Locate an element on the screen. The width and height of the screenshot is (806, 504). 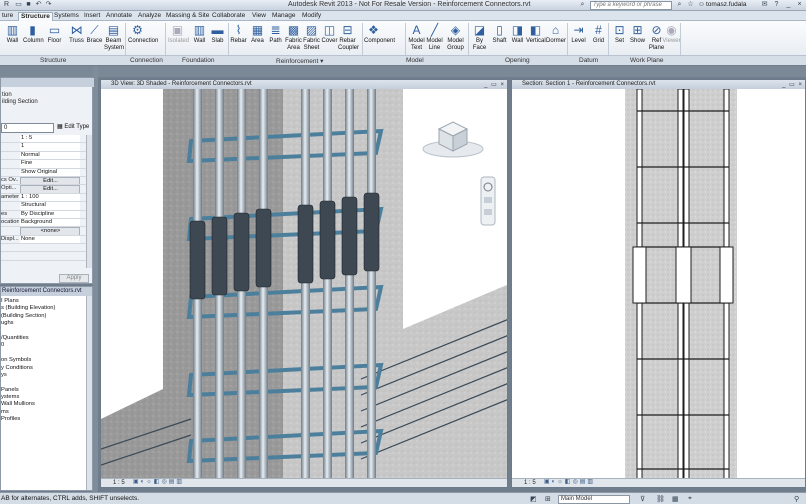
subscription-icon: ☆ is located at coordinates (690, 5).